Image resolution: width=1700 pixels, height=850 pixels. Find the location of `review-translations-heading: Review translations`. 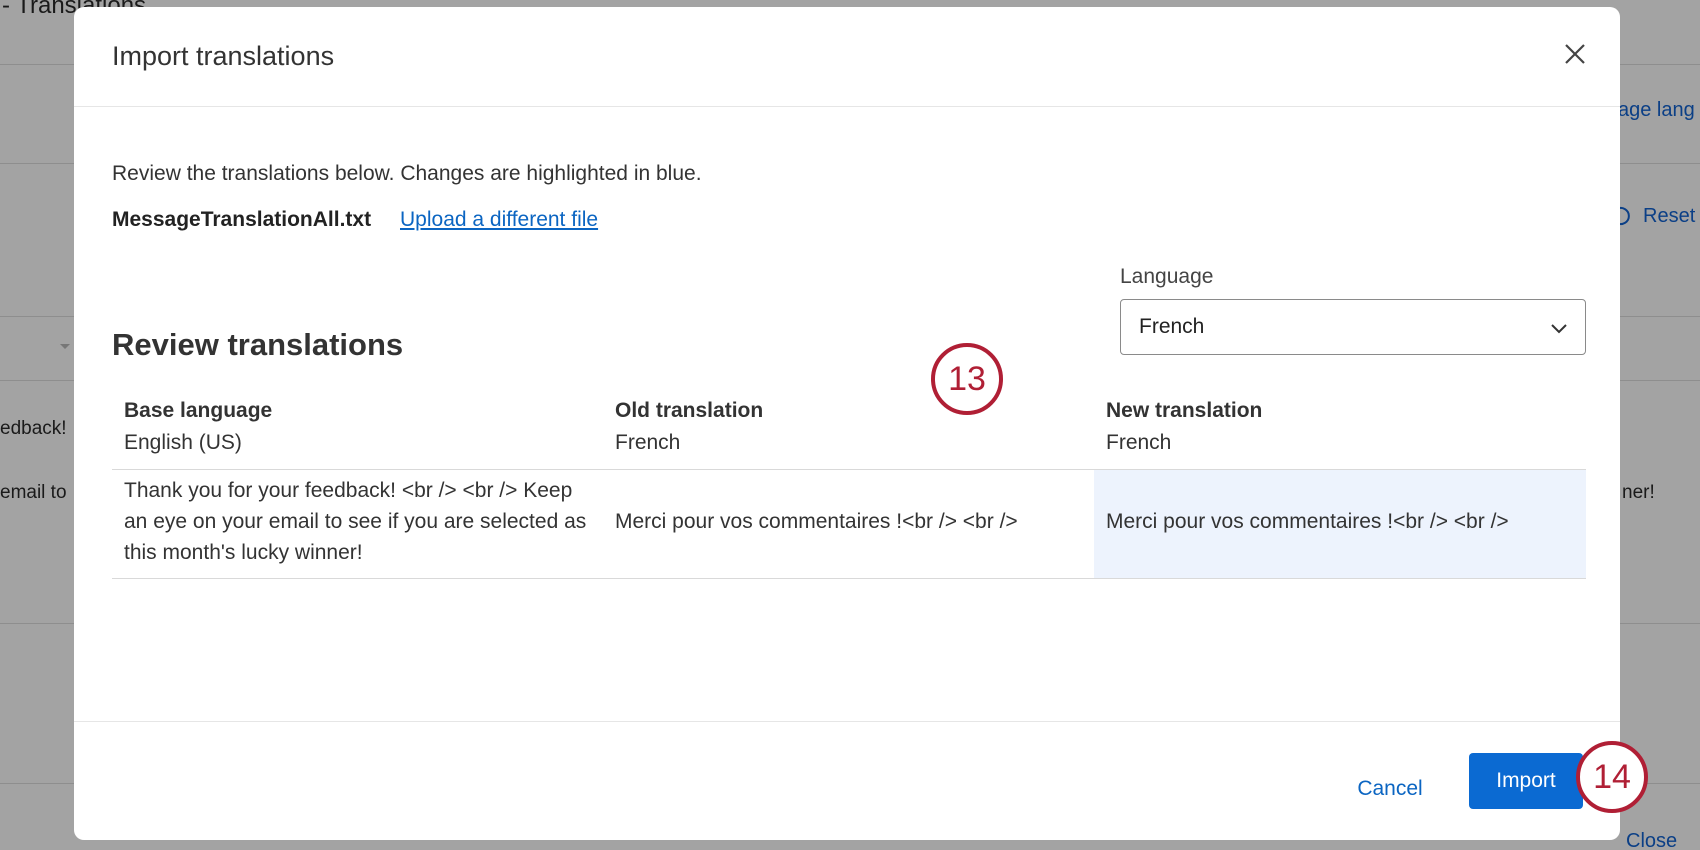

review-translations-heading: Review translations is located at coordinates (258, 344).